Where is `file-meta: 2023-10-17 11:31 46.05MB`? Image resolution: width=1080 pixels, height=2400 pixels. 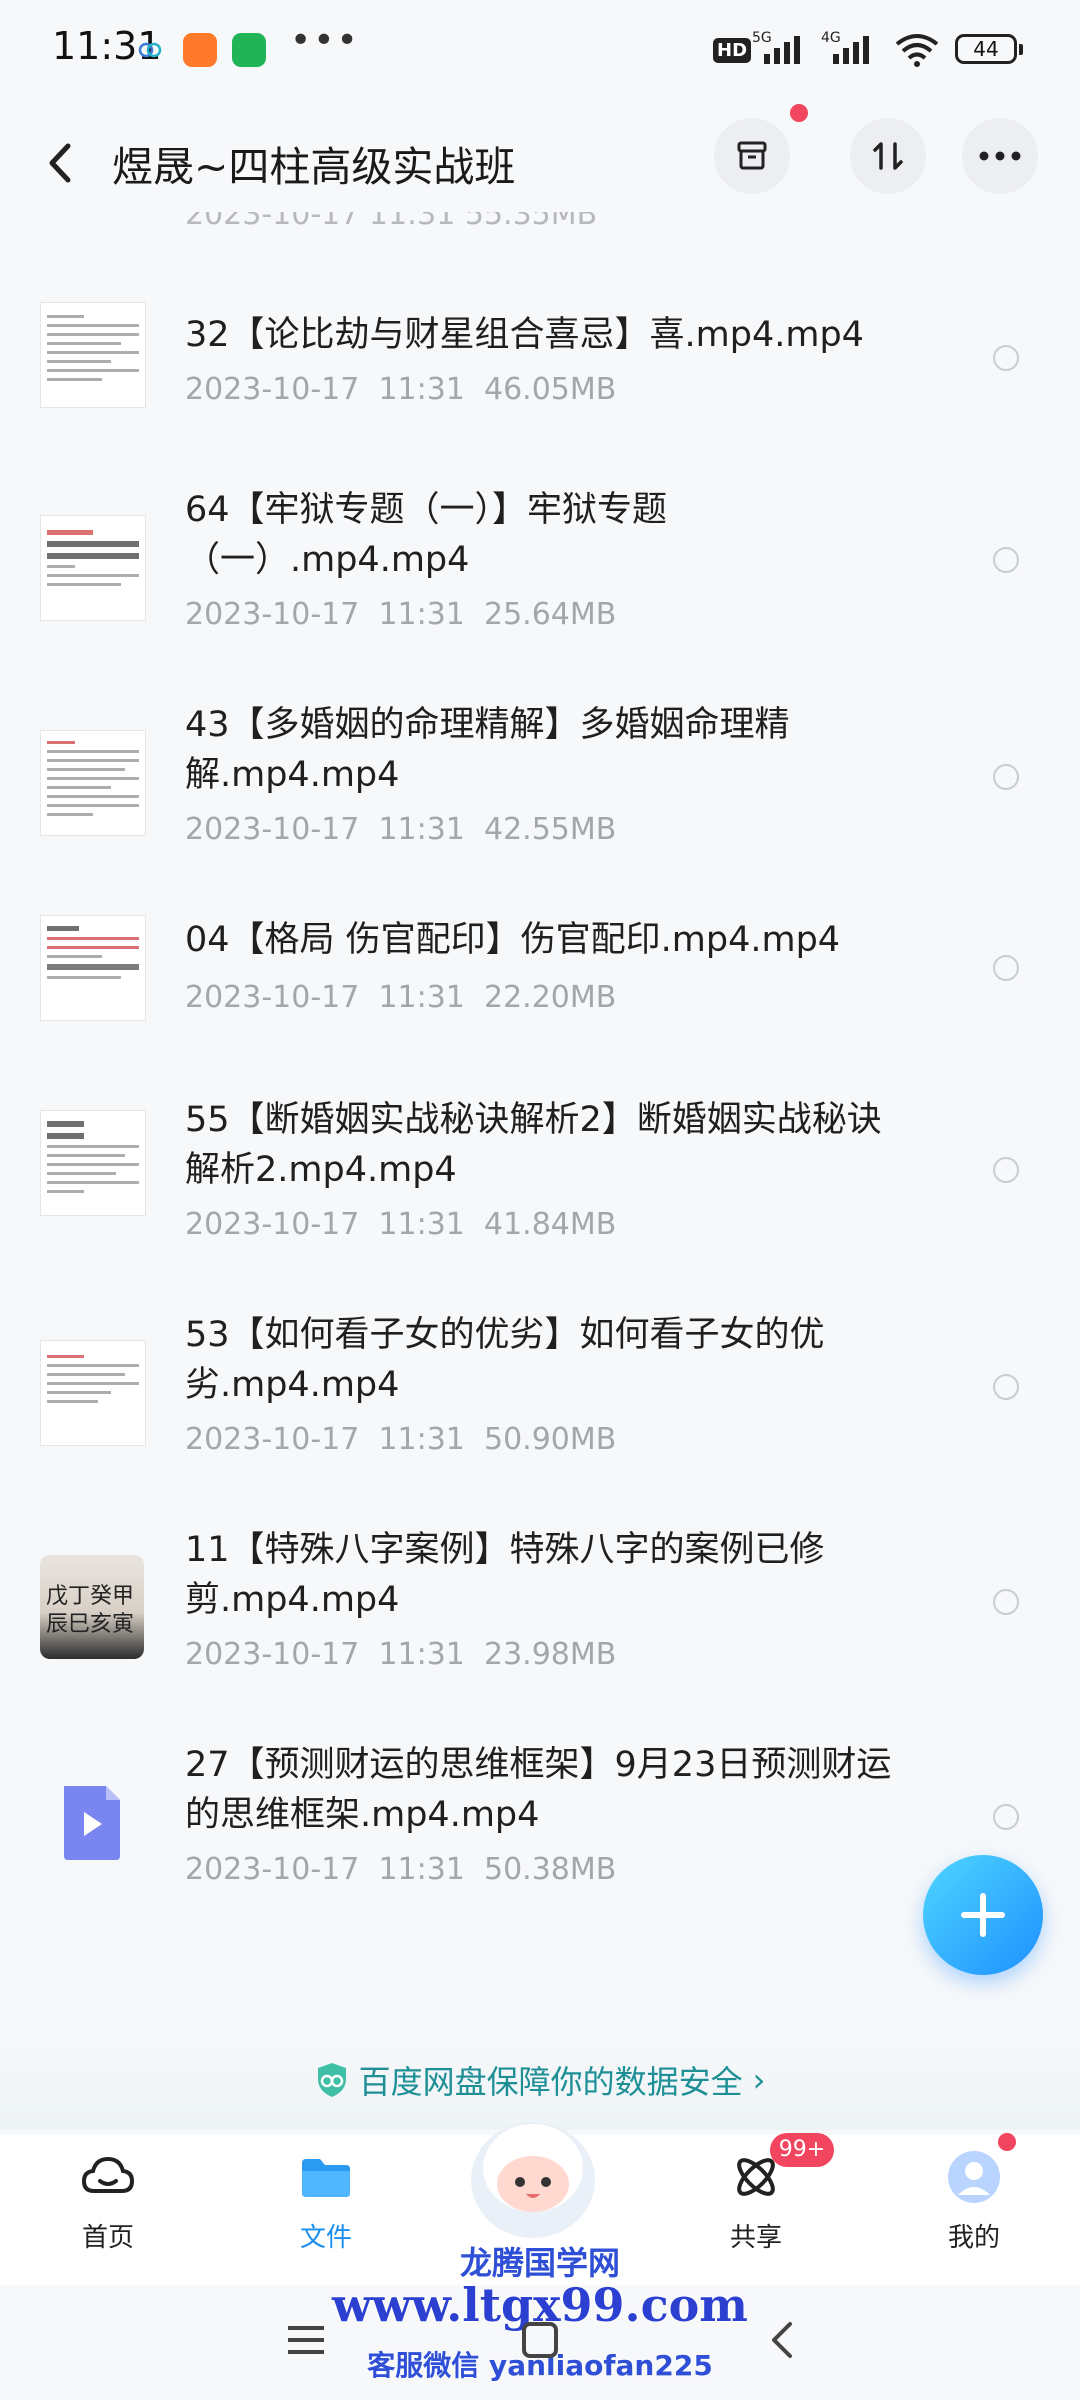
file-meta: 2023-10-17 11:31 46.05MB is located at coordinates (400, 389).